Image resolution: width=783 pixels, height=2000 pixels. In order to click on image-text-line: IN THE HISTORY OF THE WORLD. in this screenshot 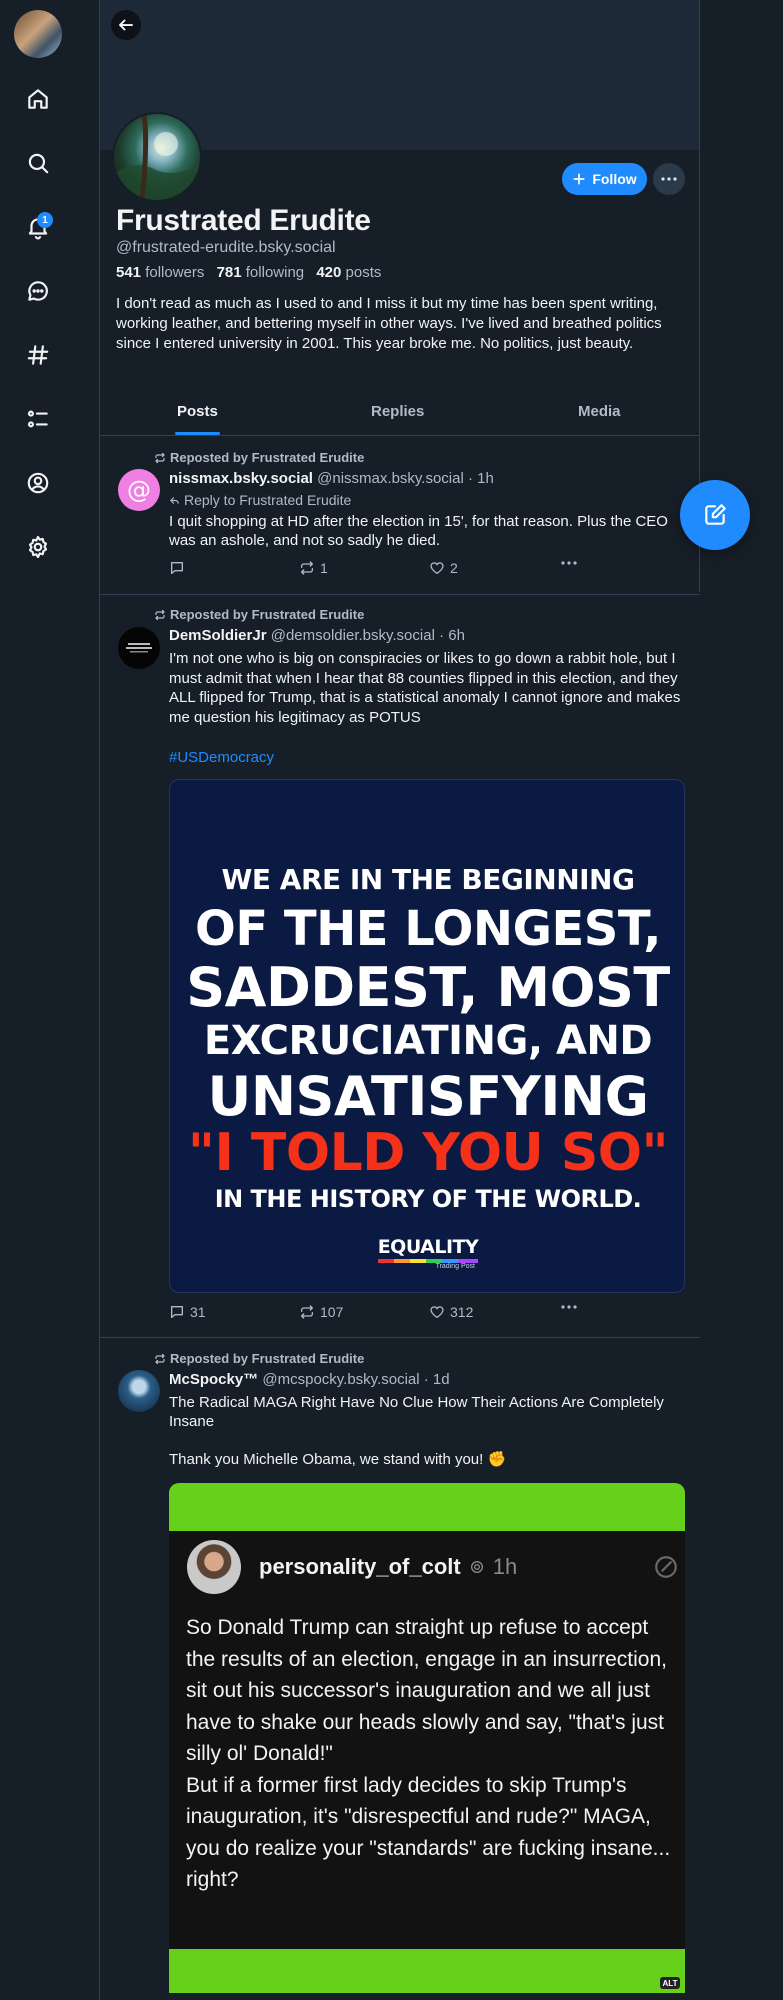, I will do `click(428, 1199)`.